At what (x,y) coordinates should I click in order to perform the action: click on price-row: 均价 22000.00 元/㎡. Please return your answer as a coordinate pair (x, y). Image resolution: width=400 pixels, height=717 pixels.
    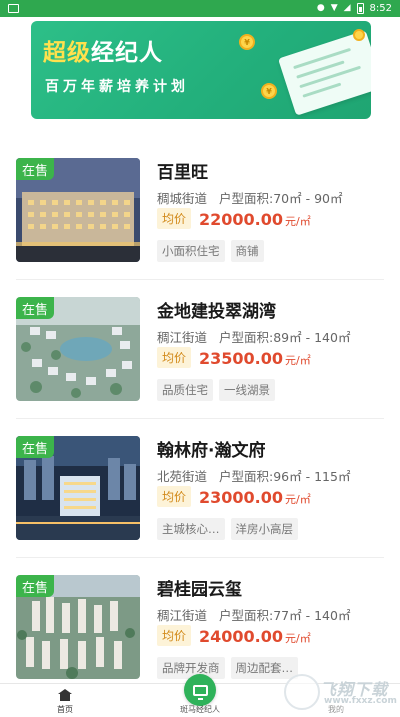
    Looking at the image, I should click on (234, 219).